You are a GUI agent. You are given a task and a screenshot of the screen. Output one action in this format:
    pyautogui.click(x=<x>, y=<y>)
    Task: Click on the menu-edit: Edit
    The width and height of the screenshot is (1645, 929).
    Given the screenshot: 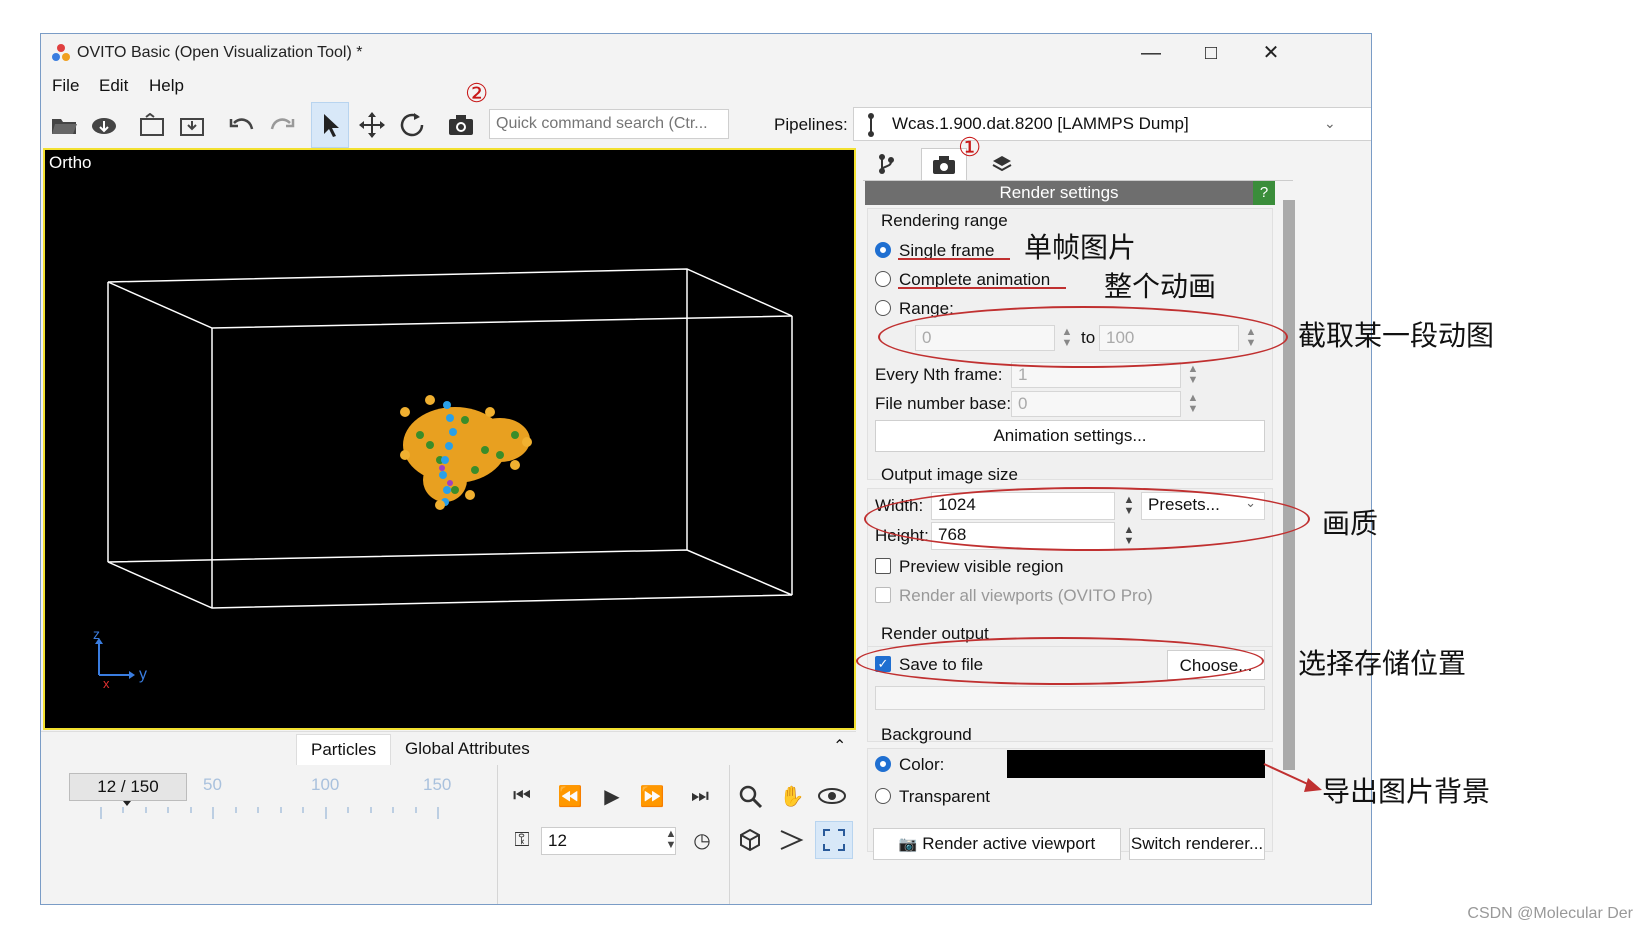 What is the action you would take?
    pyautogui.click(x=113, y=86)
    